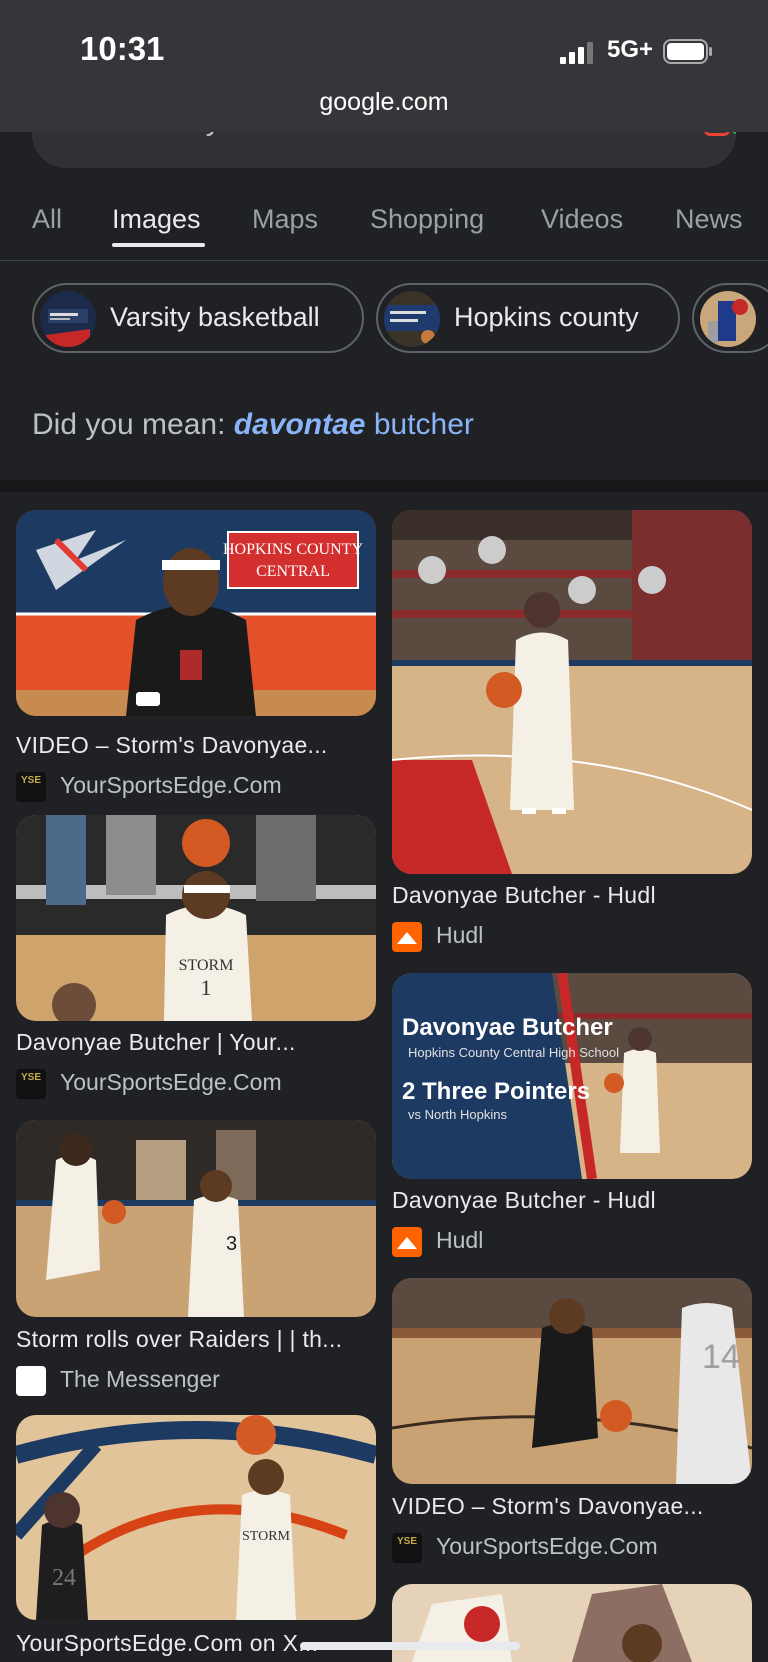  Describe the element at coordinates (31, 1381) in the screenshot. I see `messenger-favicon-icon` at that location.